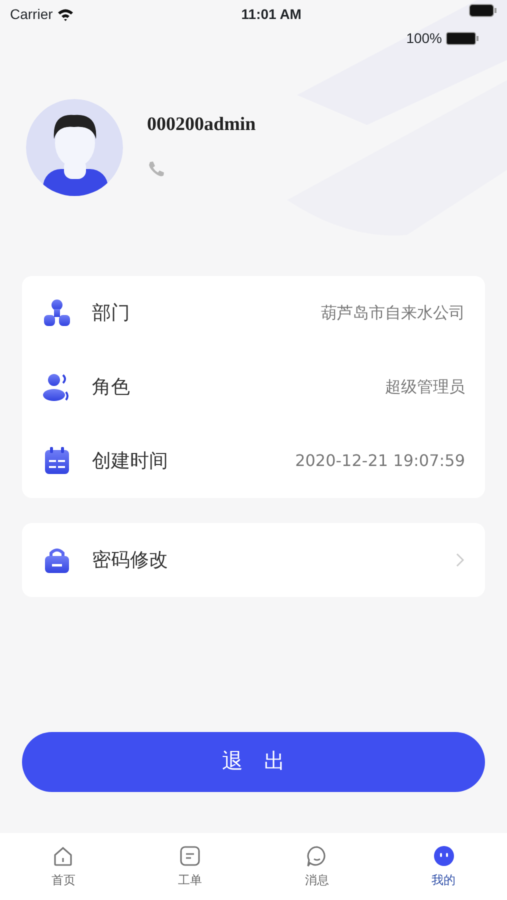 The height and width of the screenshot is (900, 507). Describe the element at coordinates (317, 856) in the screenshot. I see `chat-icon` at that location.